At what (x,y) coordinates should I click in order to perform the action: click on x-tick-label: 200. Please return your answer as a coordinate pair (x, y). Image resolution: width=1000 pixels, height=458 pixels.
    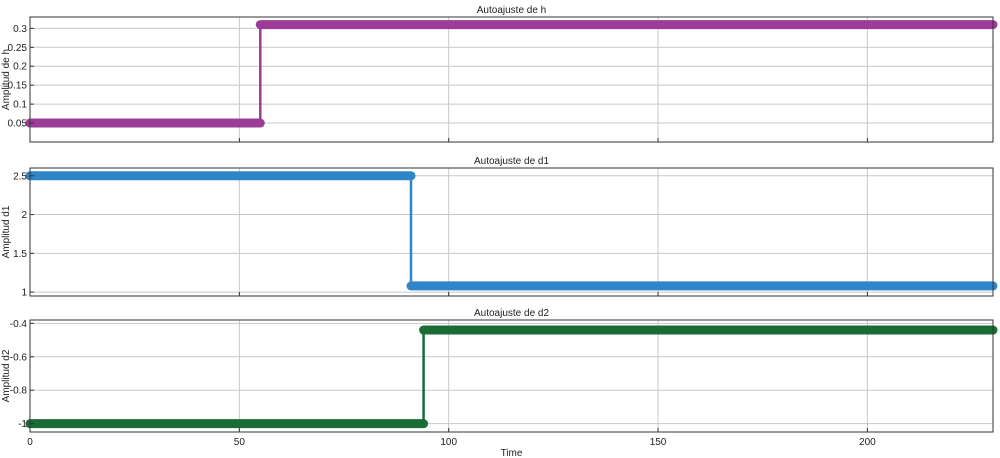
    Looking at the image, I should click on (867, 442).